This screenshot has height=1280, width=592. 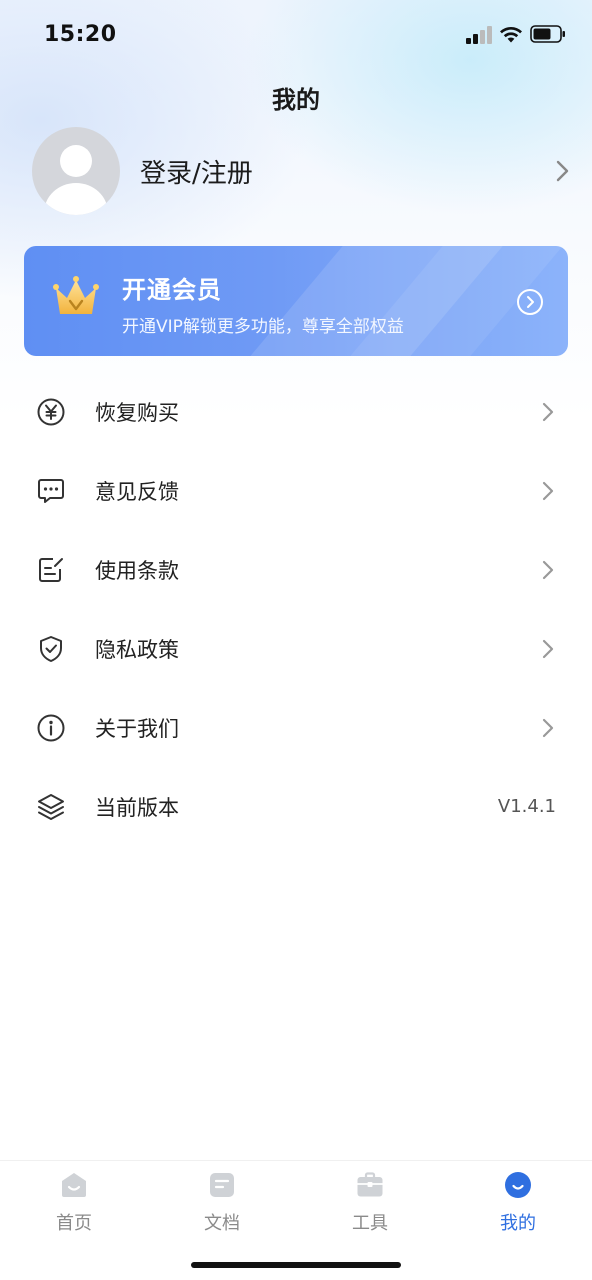 What do you see at coordinates (263, 327) in the screenshot?
I see `vip-subtitle: 开通VIP解锁更多功能，尊享全部权益` at bounding box center [263, 327].